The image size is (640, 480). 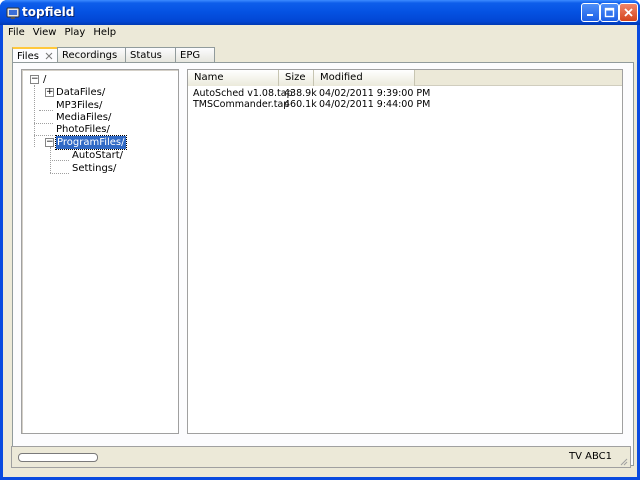 I want to click on close-icon, so click(x=628, y=12).